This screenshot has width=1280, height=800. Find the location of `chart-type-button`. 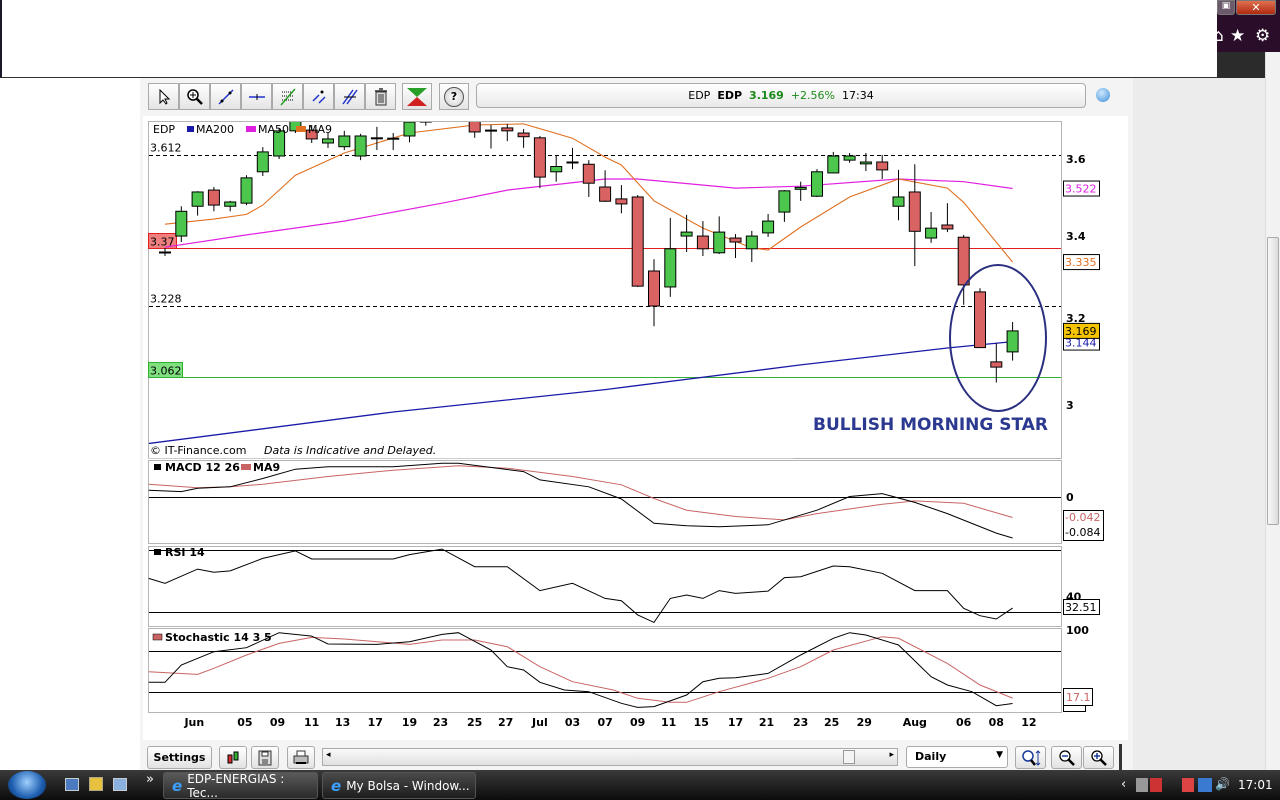

chart-type-button is located at coordinates (233, 757).